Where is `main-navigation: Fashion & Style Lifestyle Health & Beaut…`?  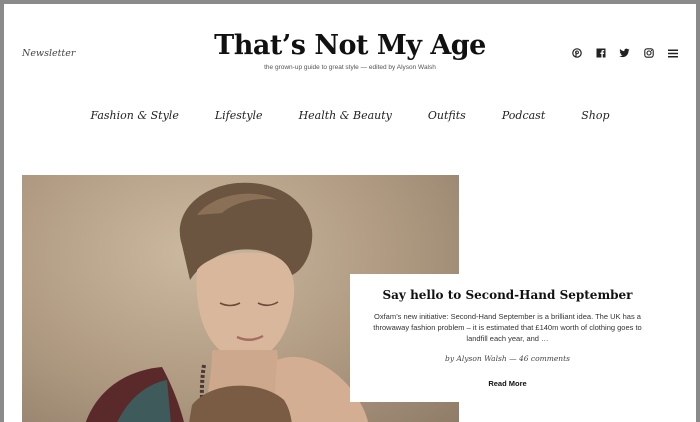
main-navigation: Fashion & Style Lifestyle Health & Beaut… is located at coordinates (350, 115).